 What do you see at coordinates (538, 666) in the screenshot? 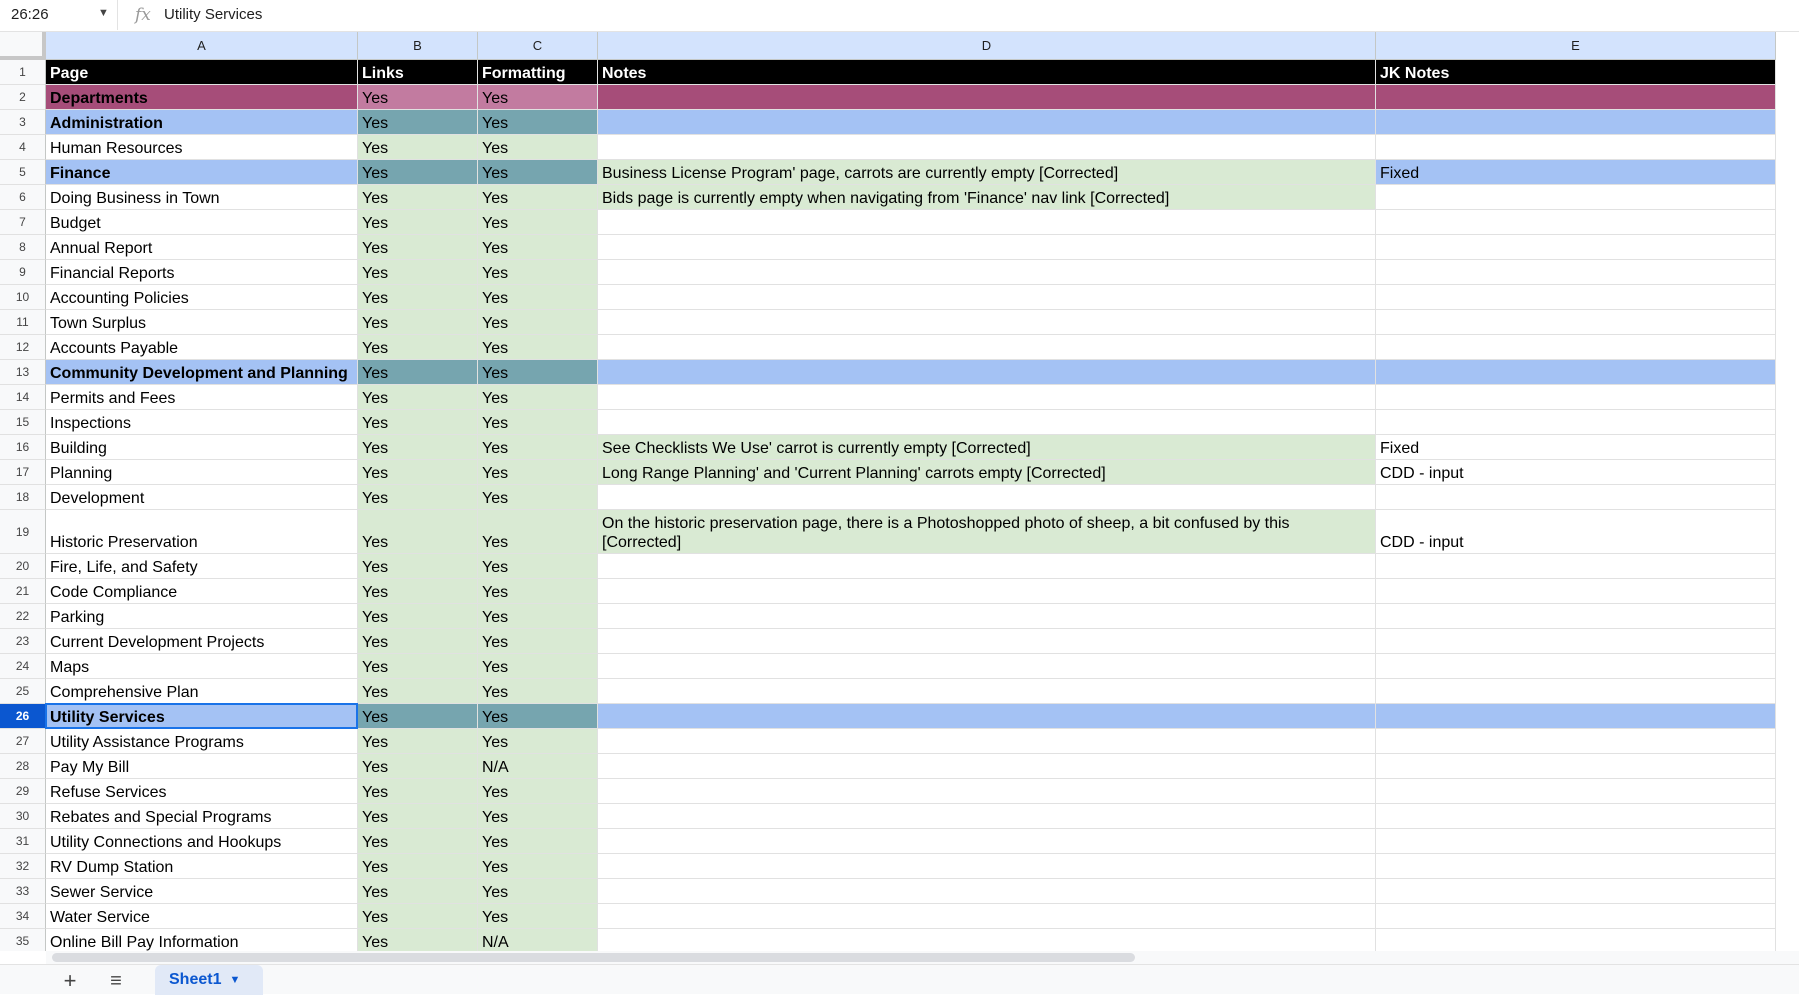
I see `cell-c24: Yes` at bounding box center [538, 666].